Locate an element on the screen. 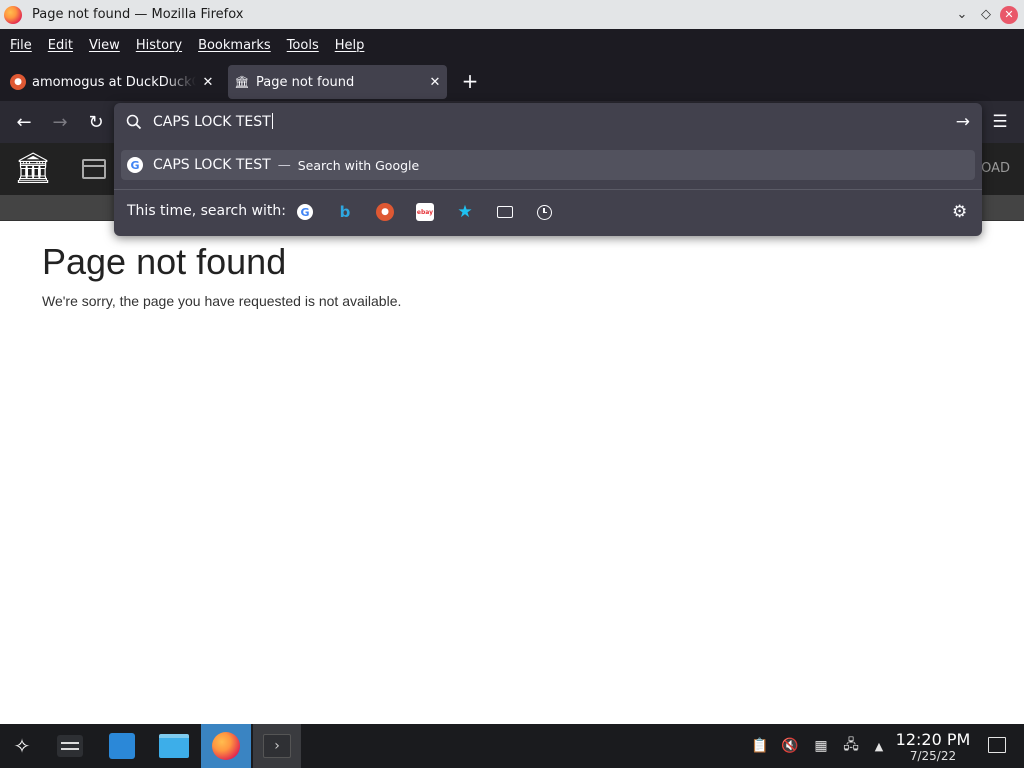  store-icon is located at coordinates (122, 746).